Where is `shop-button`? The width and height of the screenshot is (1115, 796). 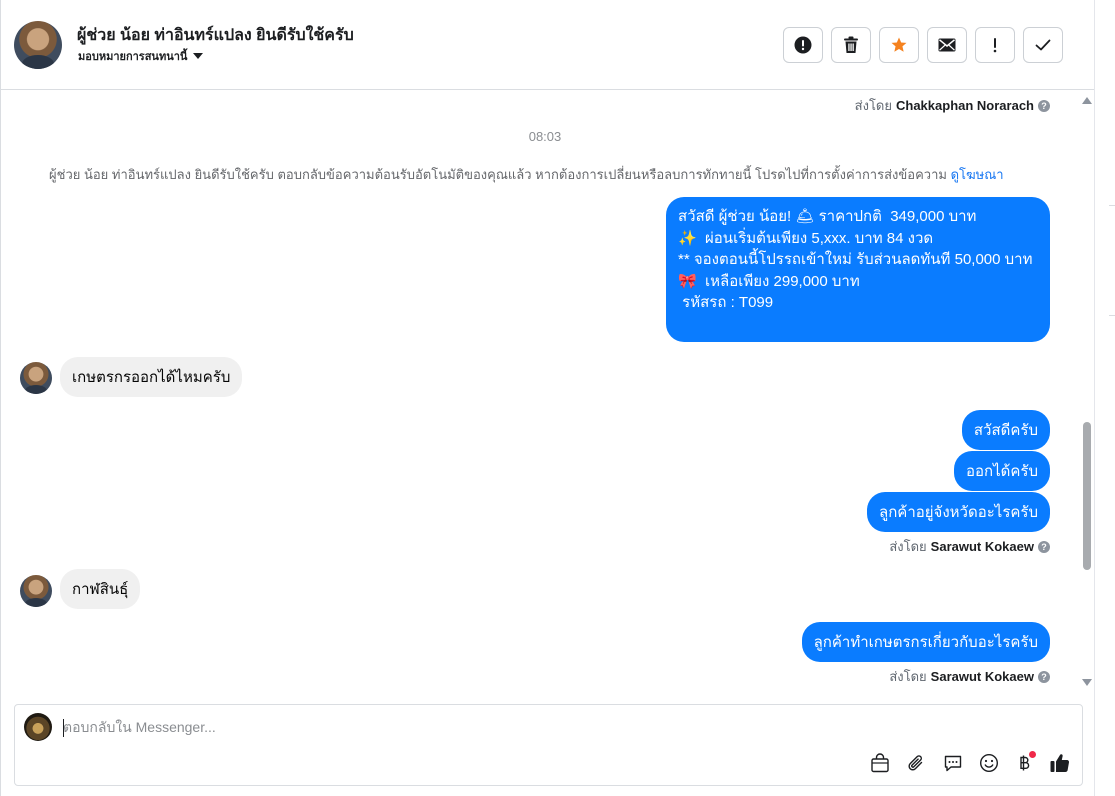
shop-button is located at coordinates (880, 763).